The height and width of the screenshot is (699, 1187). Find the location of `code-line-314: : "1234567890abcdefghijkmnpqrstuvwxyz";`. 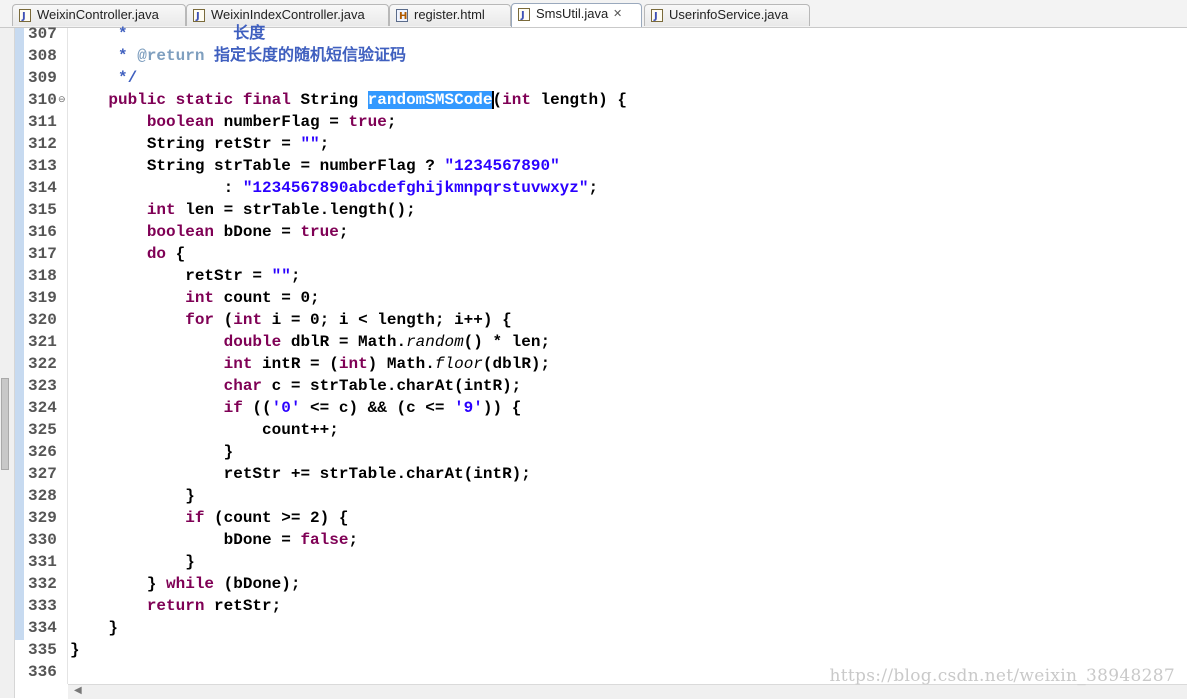

code-line-314: : "1234567890abcdefghijkmnpqrstuvwxyz"; is located at coordinates (334, 188).